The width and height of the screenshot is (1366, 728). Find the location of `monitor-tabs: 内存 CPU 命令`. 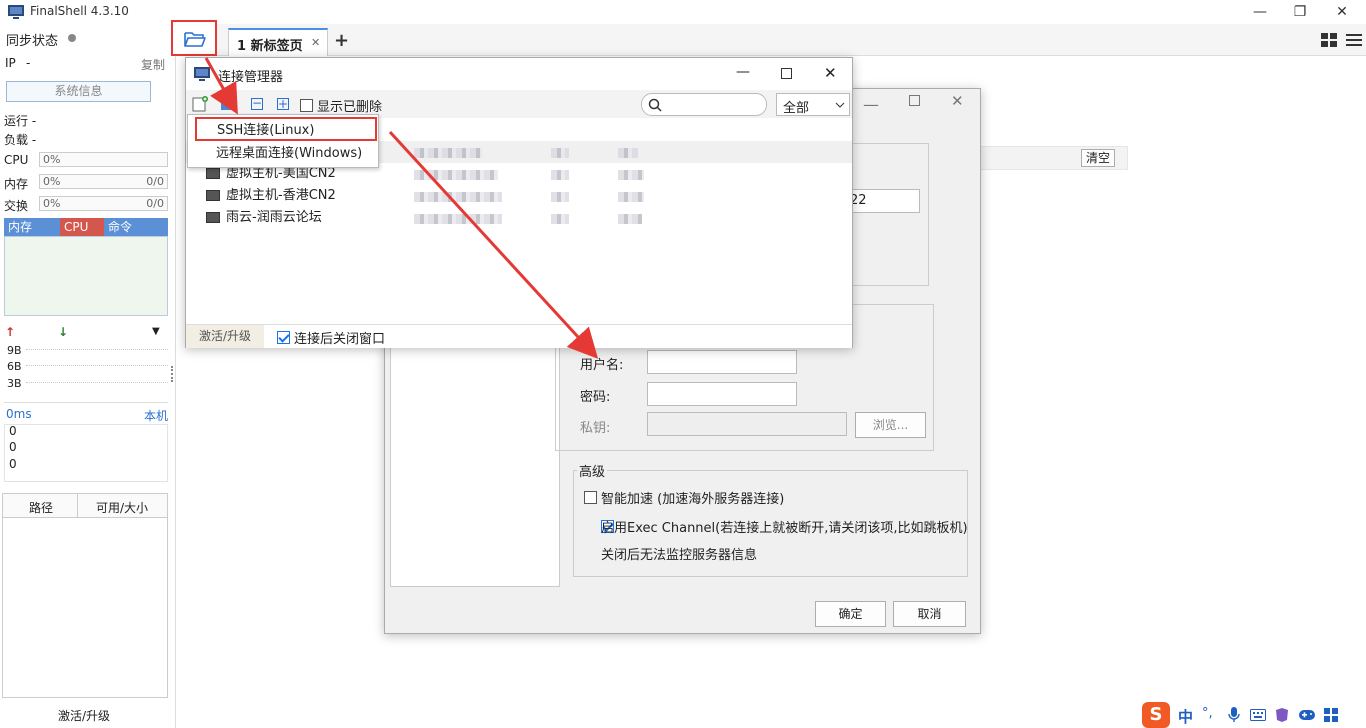

monitor-tabs: 内存 CPU 命令 is located at coordinates (86, 227).